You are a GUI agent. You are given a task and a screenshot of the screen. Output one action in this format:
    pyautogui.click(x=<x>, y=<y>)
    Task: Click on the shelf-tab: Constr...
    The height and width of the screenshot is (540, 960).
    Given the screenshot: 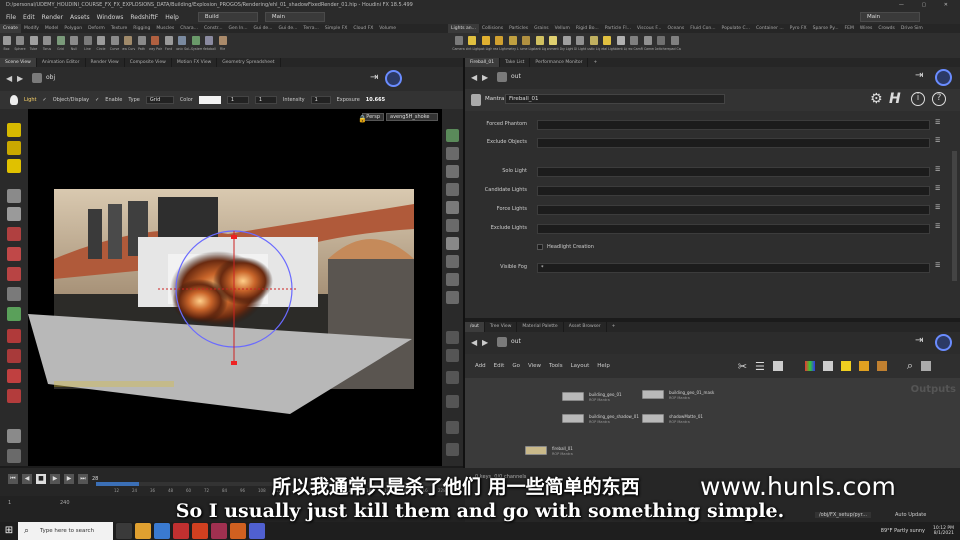 What is the action you would take?
    pyautogui.click(x=213, y=28)
    